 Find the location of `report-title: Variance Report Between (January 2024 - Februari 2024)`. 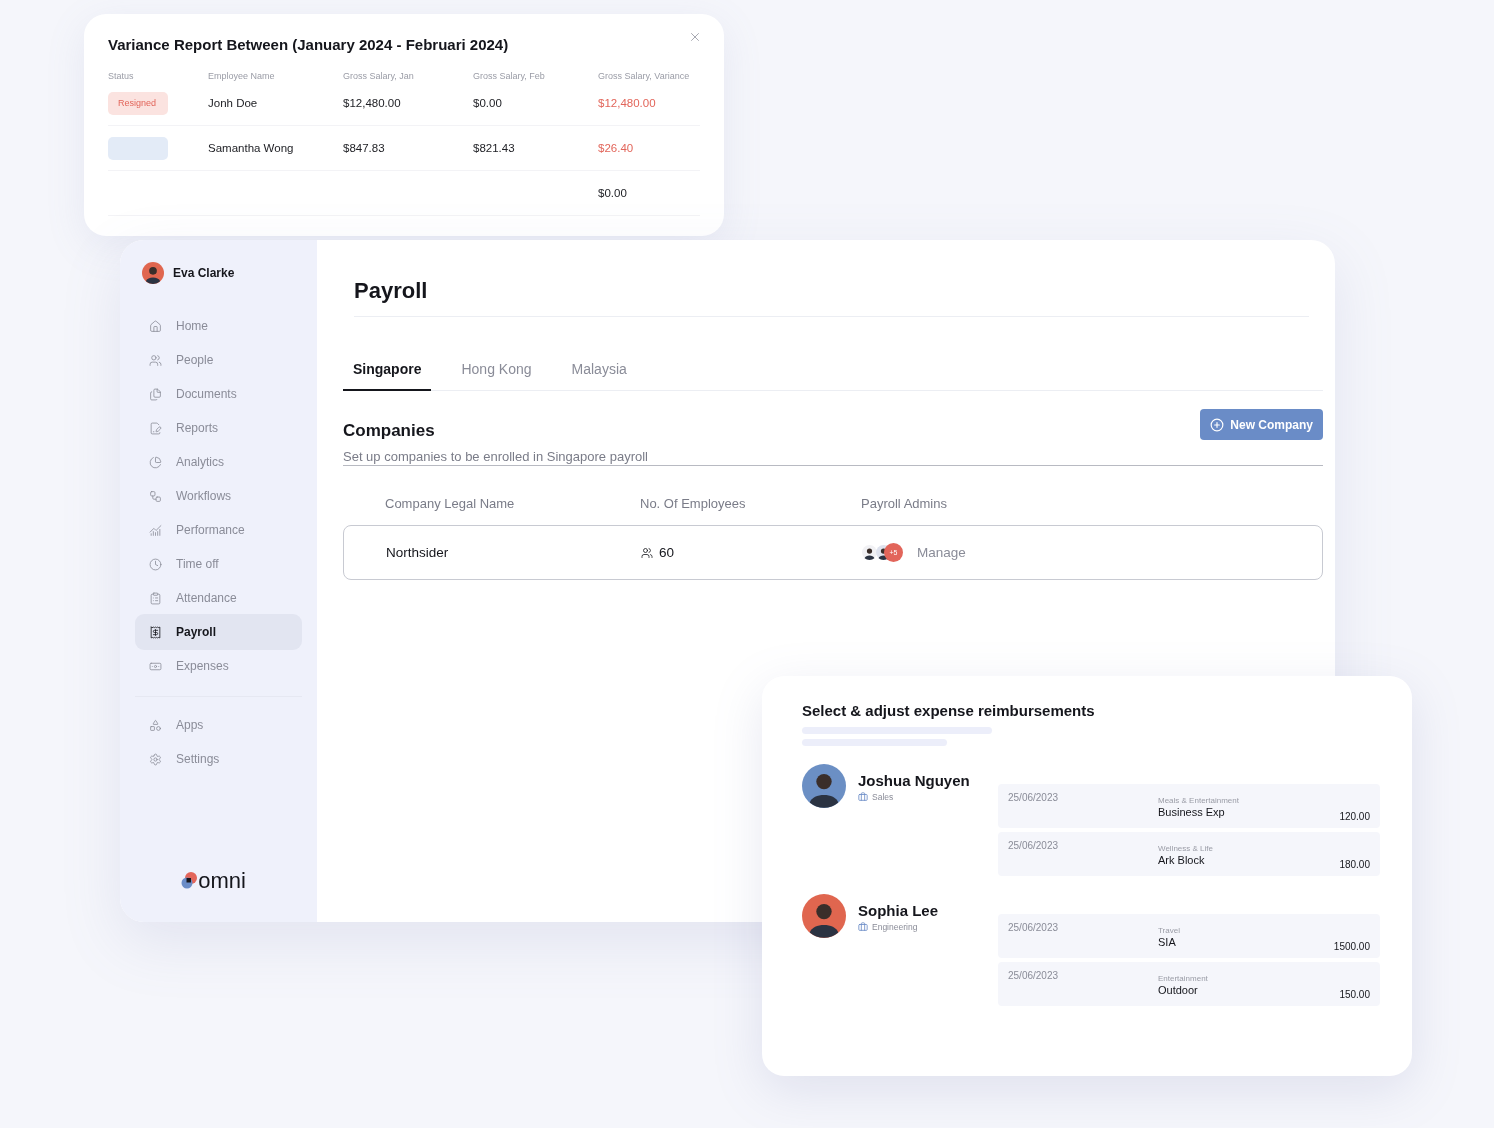

report-title: Variance Report Between (January 2024 - Februari 2024) is located at coordinates (308, 44).